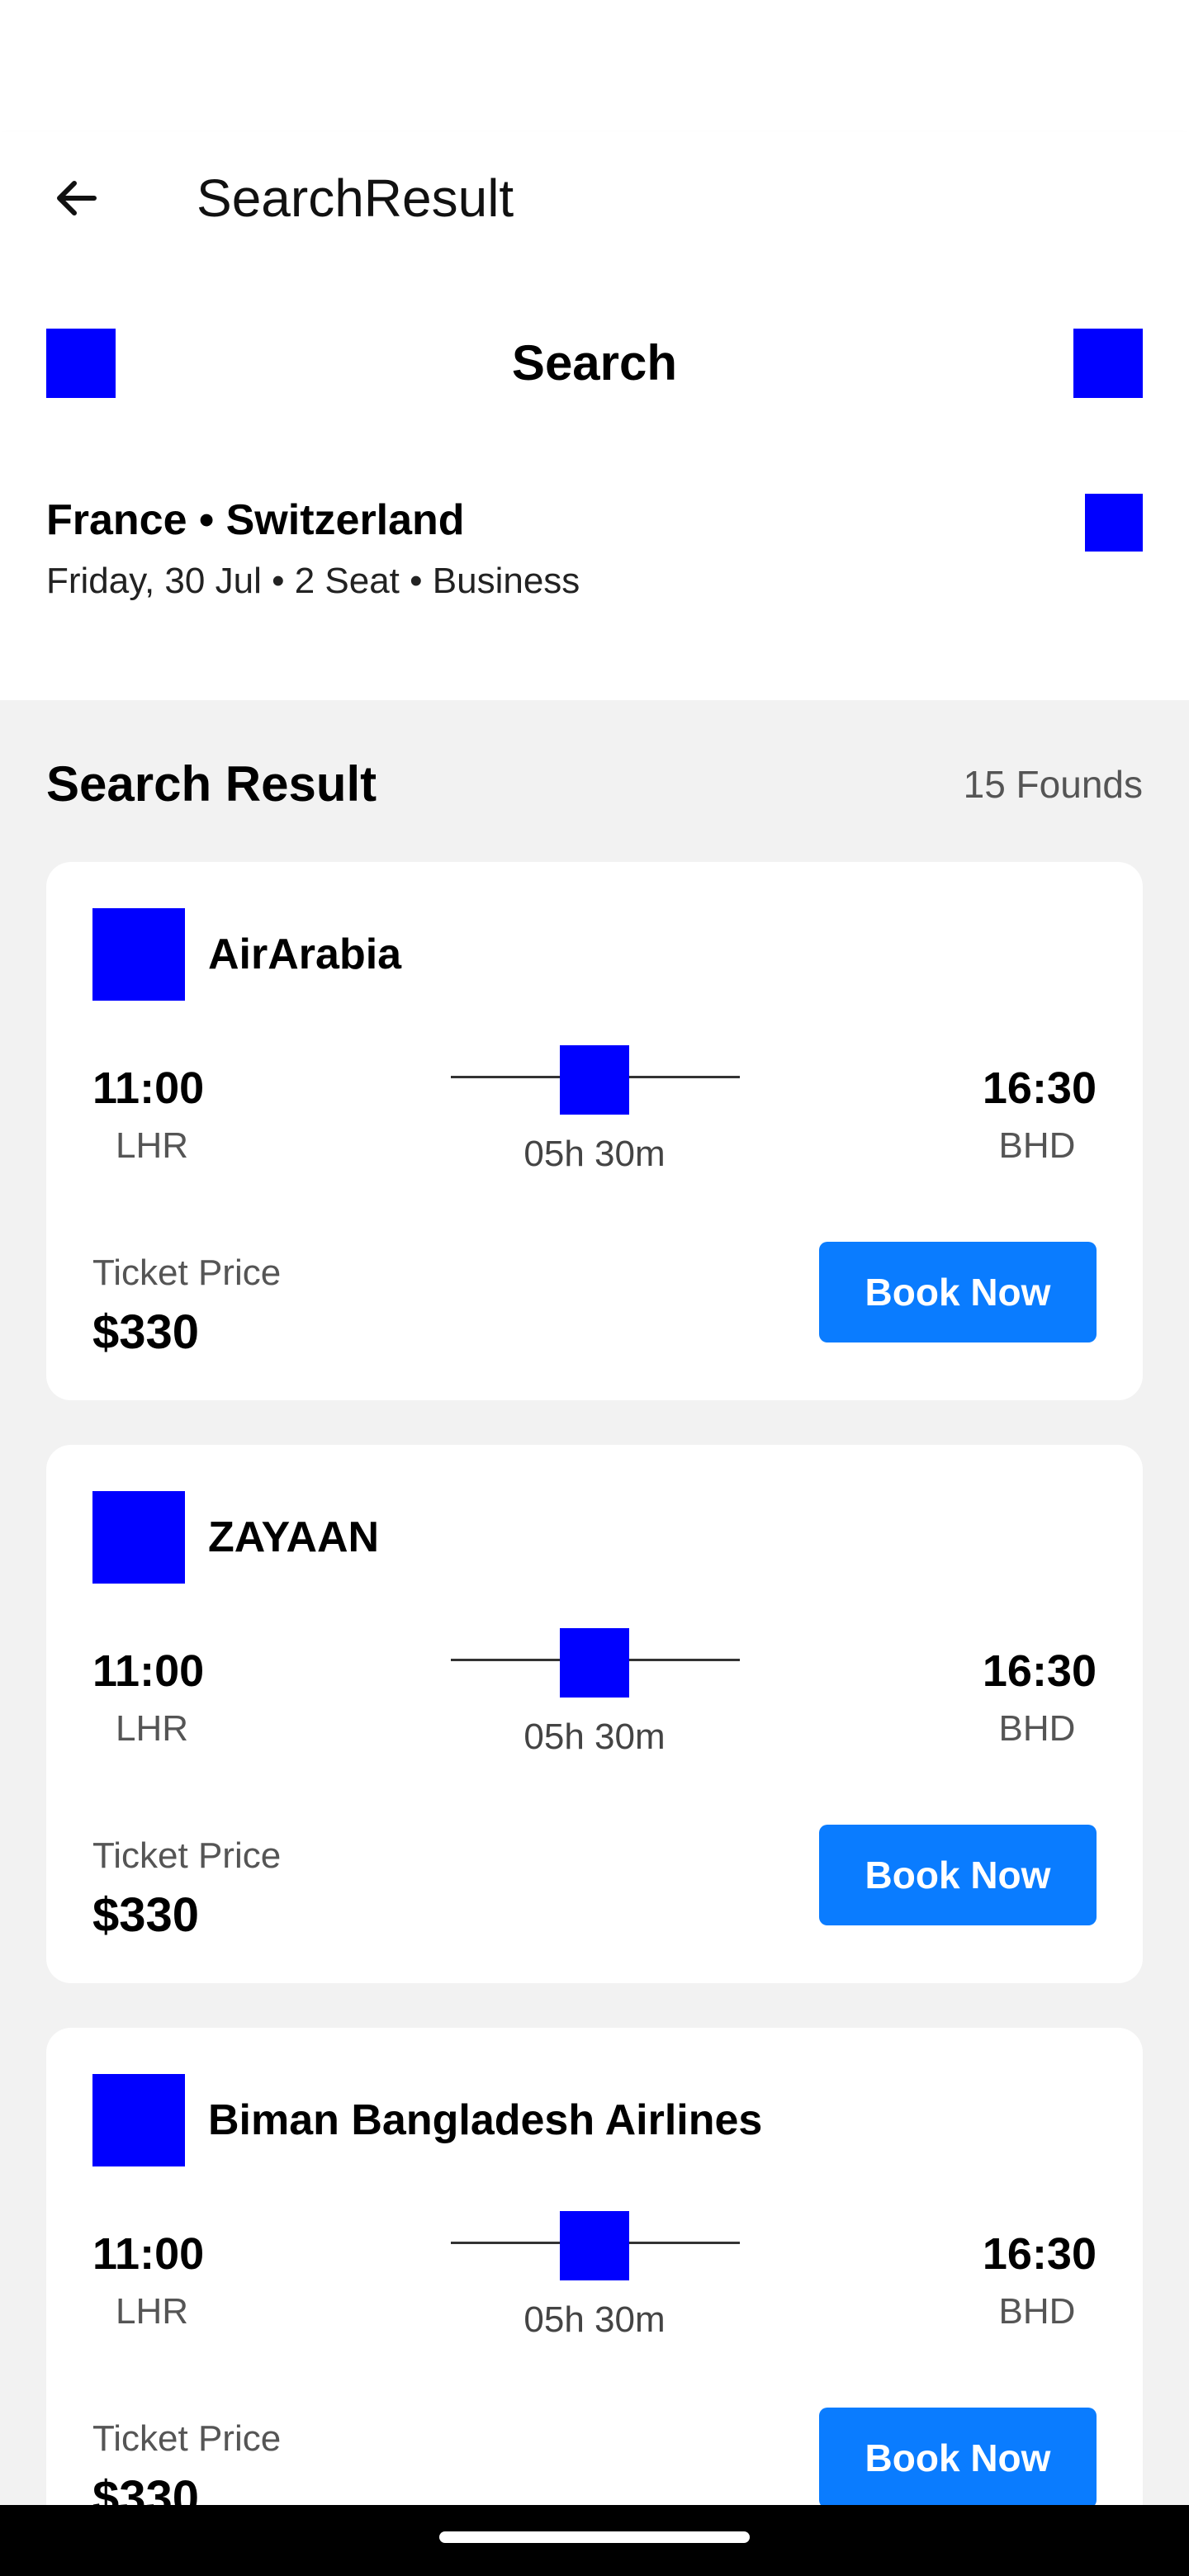 This screenshot has height=2576, width=1189. I want to click on airline-name: ZAYAAN, so click(294, 1537).